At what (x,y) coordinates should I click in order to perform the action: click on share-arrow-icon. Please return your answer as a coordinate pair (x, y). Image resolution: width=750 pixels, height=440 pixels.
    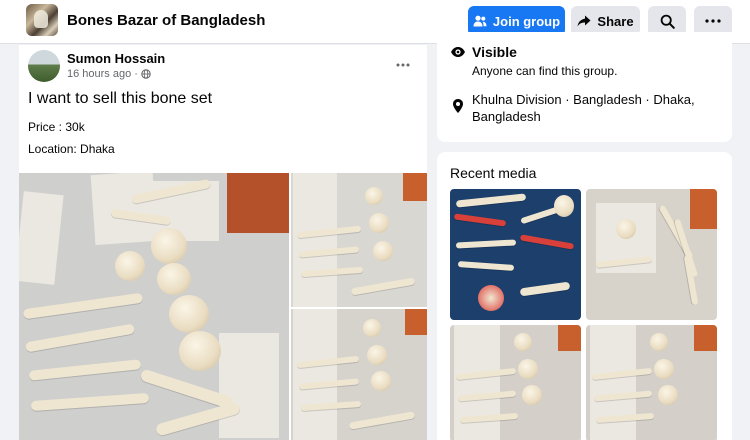
    Looking at the image, I should click on (584, 21).